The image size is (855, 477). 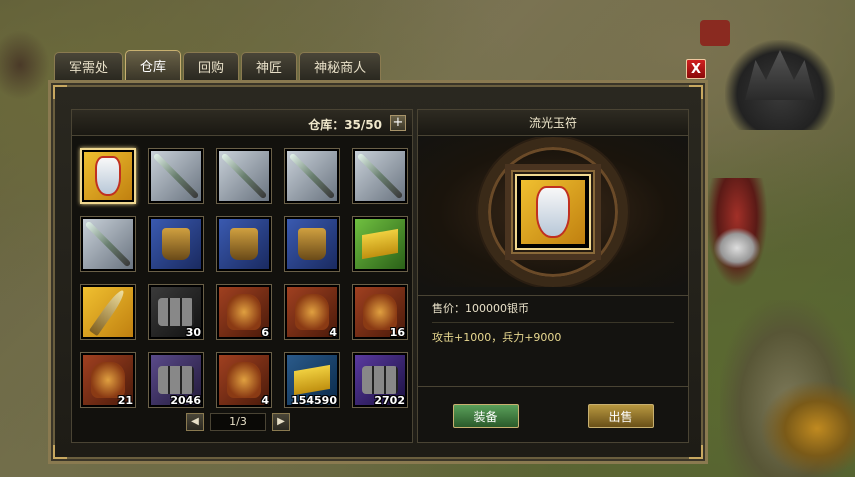 What do you see at coordinates (398, 123) in the screenshot?
I see `expand-capacity-button: +` at bounding box center [398, 123].